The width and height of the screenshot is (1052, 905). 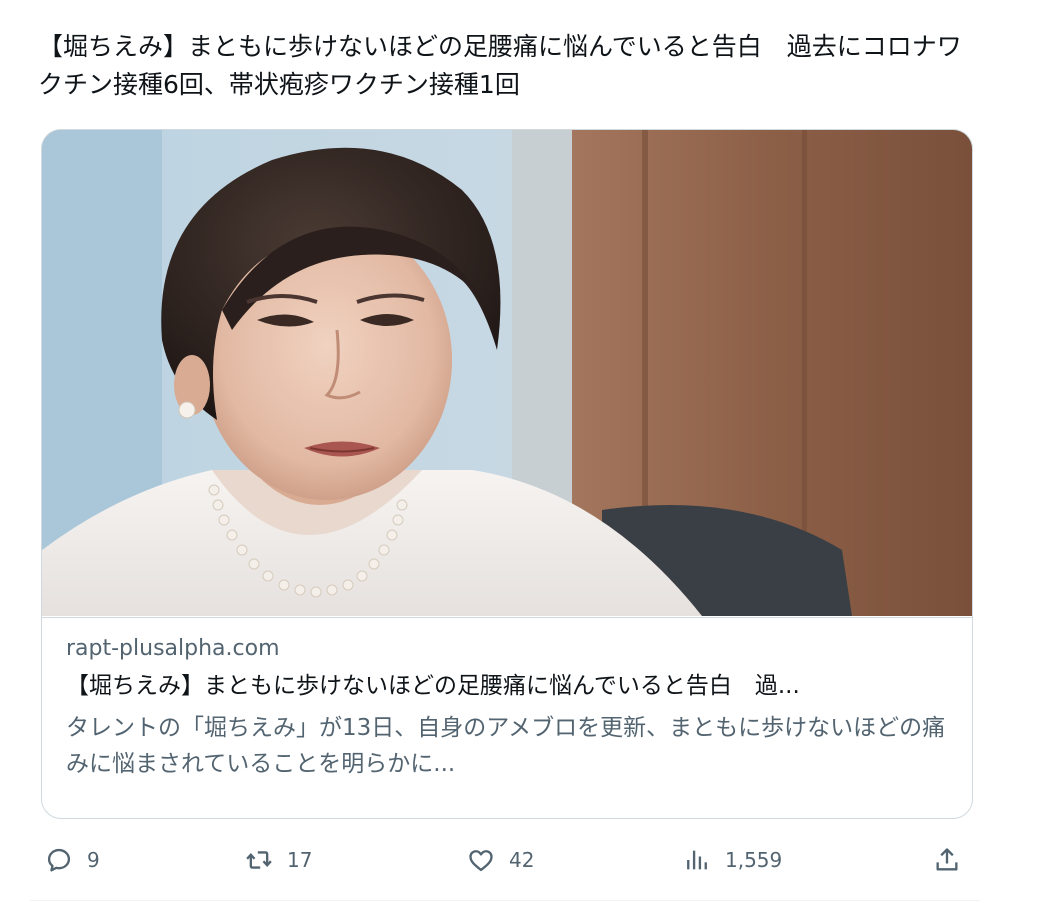 I want to click on retweet-button: 17, so click(x=278, y=860).